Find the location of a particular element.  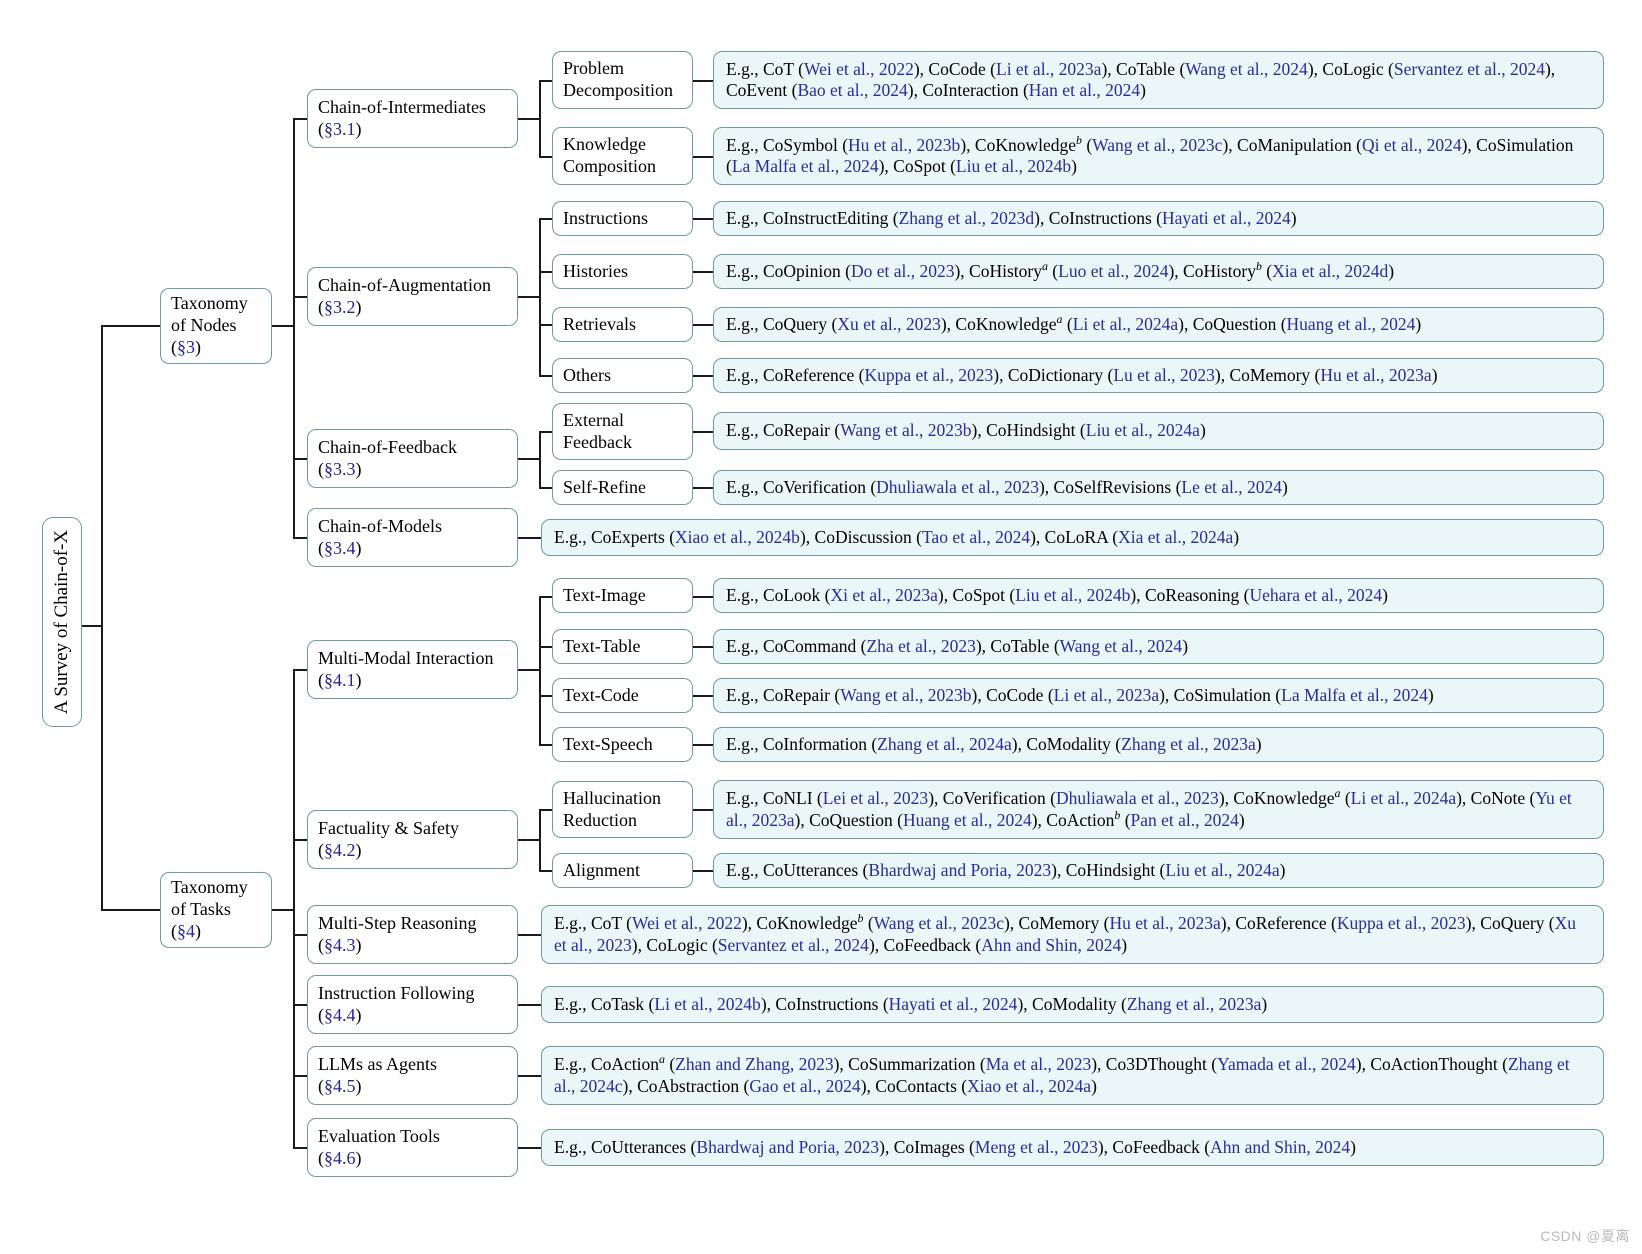

edge-nodes-cf is located at coordinates (300, 459).